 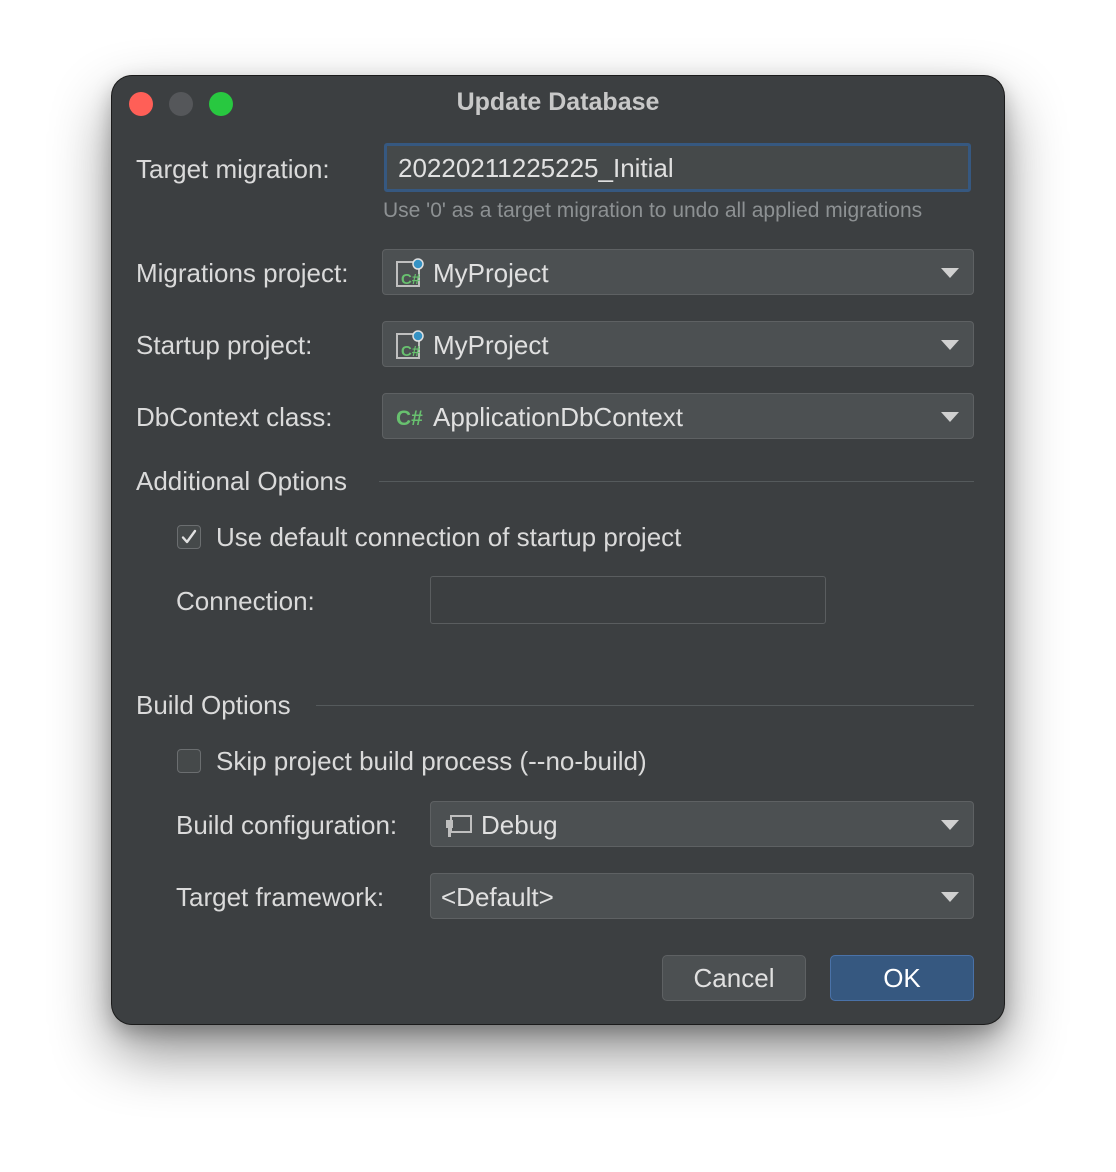 What do you see at coordinates (280, 897) in the screenshot?
I see `target-framework-label: Target framework:` at bounding box center [280, 897].